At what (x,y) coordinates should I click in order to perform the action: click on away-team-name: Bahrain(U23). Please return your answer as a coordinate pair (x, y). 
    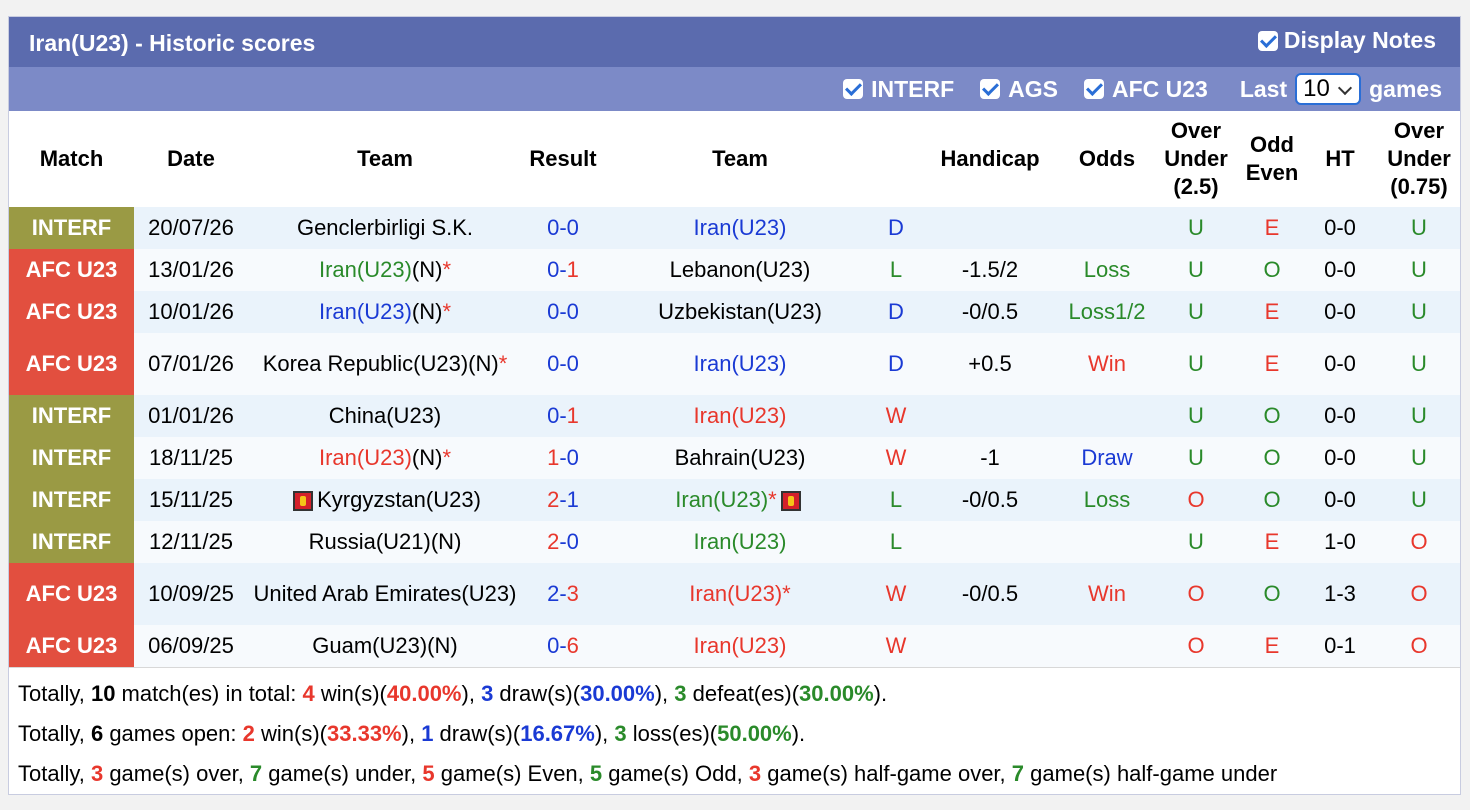
    Looking at the image, I should click on (740, 457).